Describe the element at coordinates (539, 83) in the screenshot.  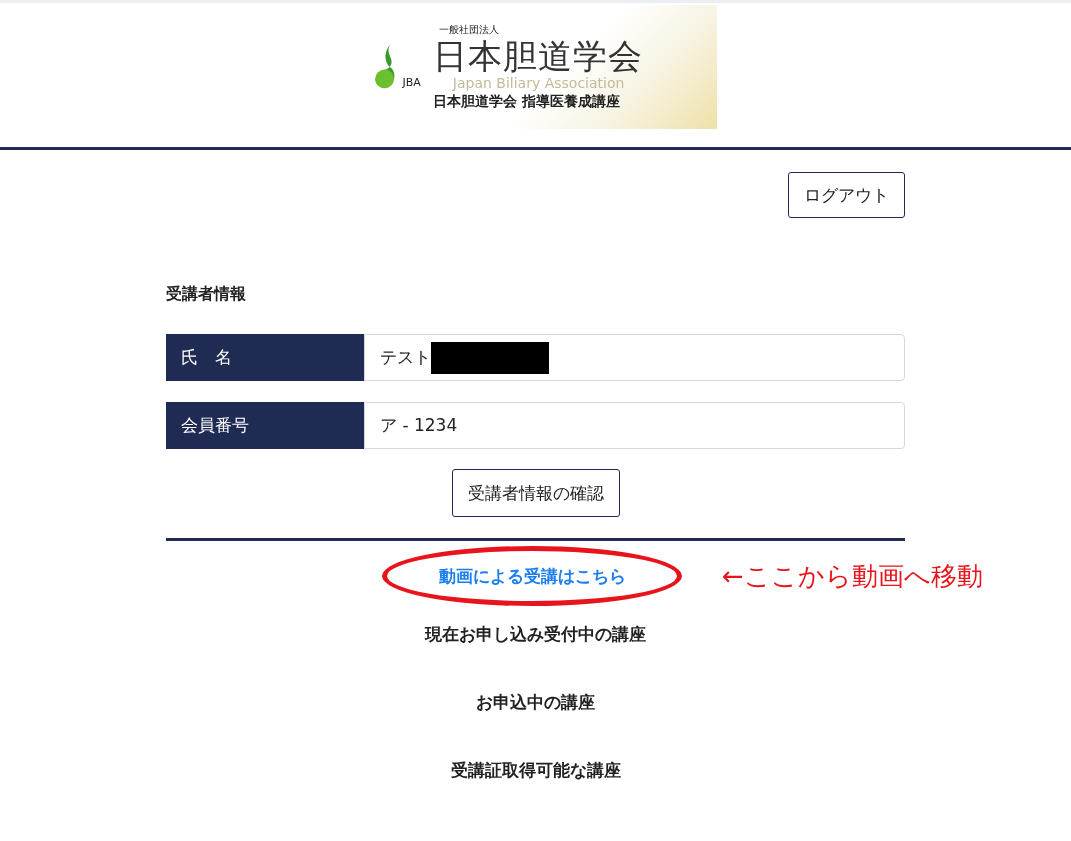
I see `logo-name-en: Japan Biliary Association` at that location.